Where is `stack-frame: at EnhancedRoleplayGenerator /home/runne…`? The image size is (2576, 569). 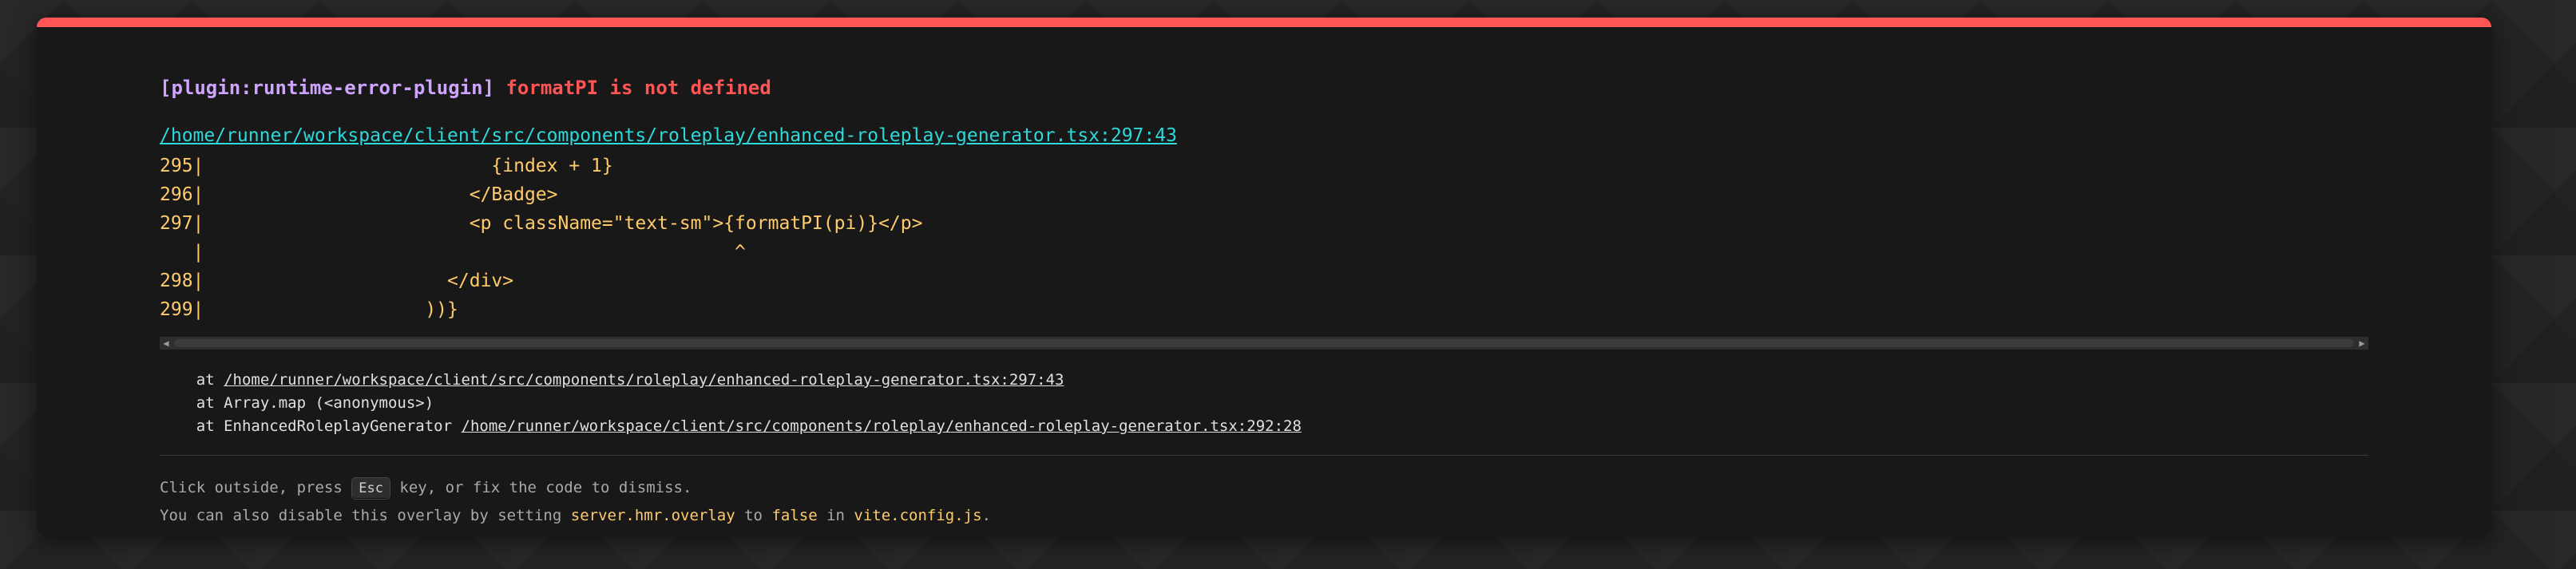
stack-frame: at EnhancedRoleplayGenerator /home/runne… is located at coordinates (749, 426).